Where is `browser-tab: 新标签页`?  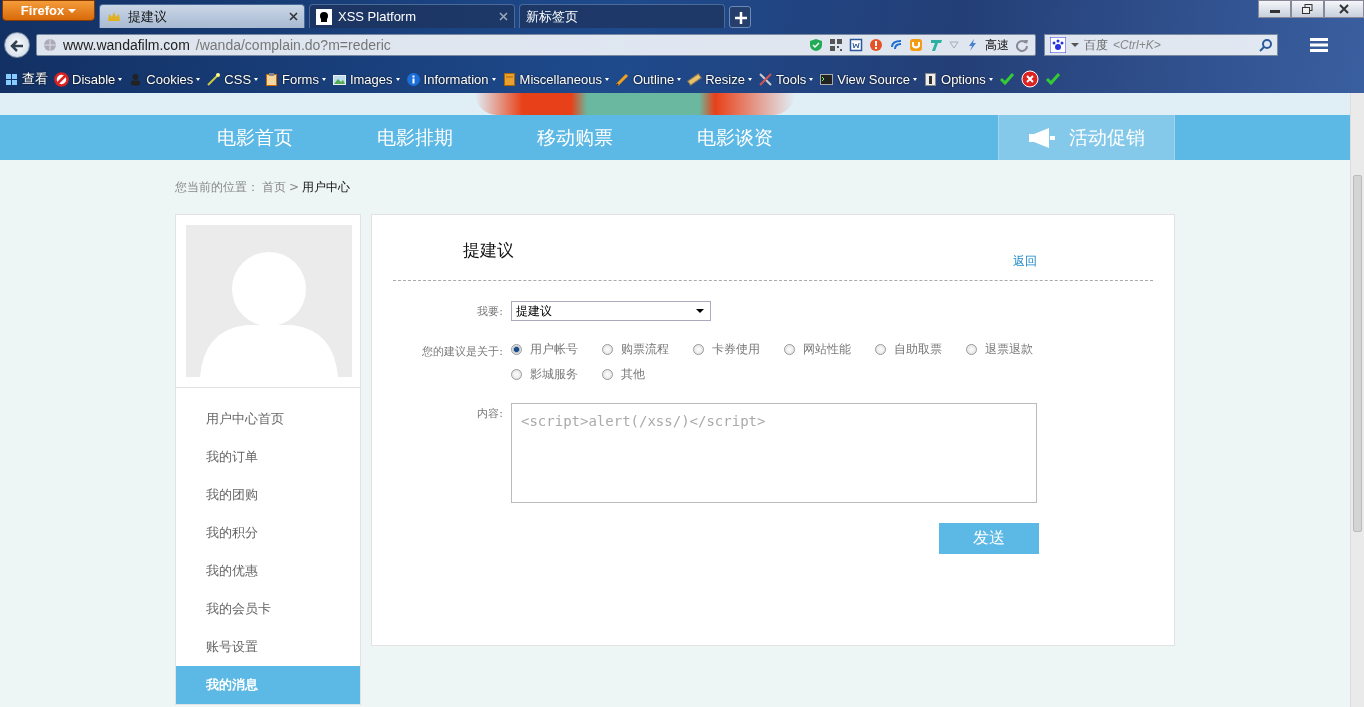
browser-tab: 新标签页 is located at coordinates (622, 16).